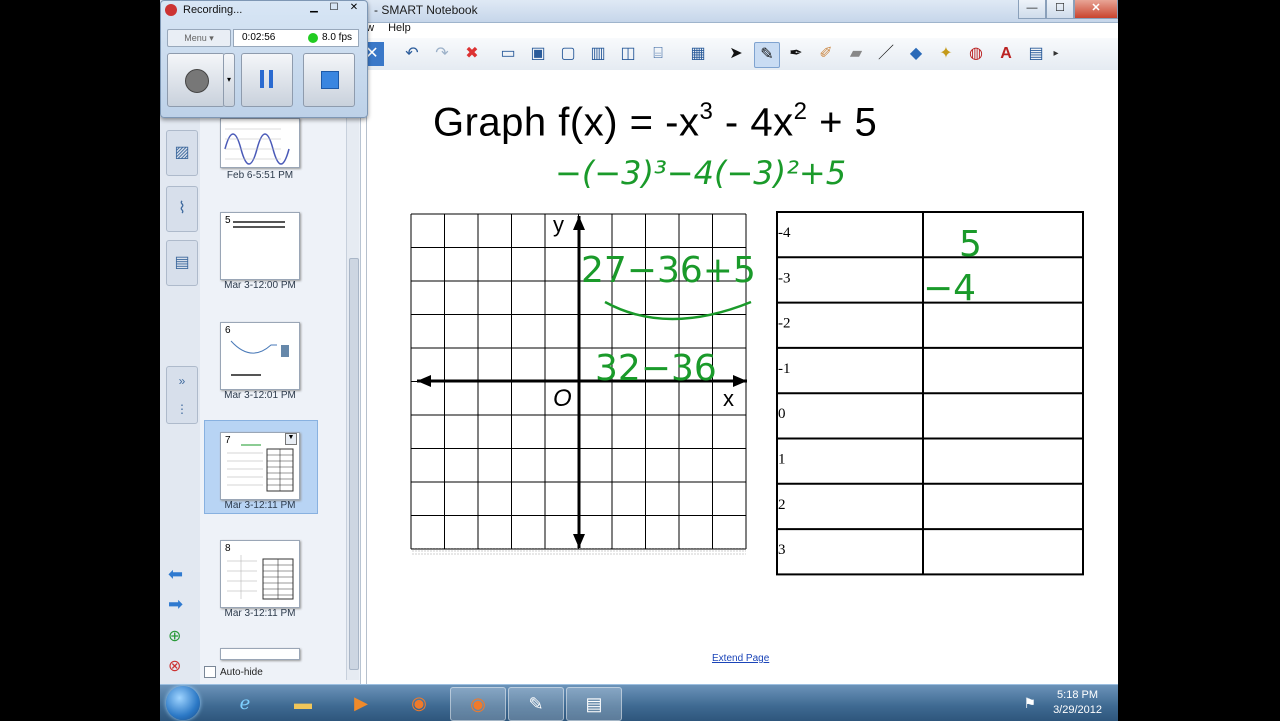 The height and width of the screenshot is (721, 1280). What do you see at coordinates (796, 54) in the screenshot?
I see `creative-pen-icon: ✒` at bounding box center [796, 54].